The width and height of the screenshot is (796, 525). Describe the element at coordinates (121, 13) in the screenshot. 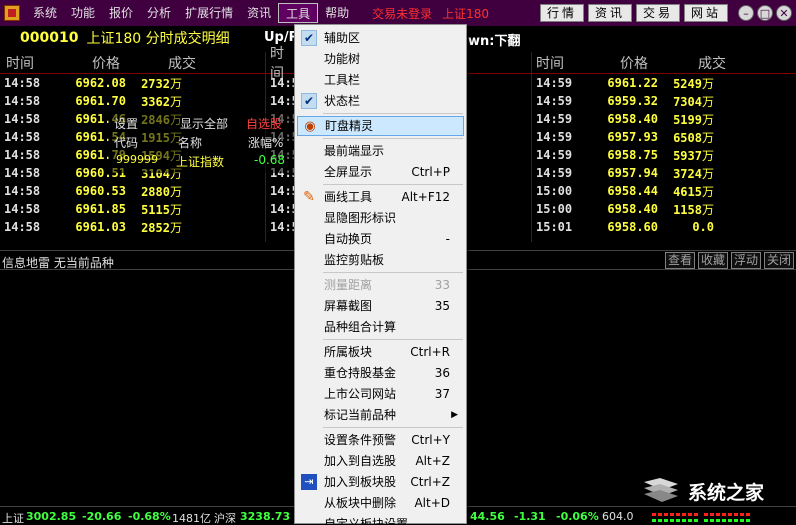

I see `menu-quote: 报价` at that location.